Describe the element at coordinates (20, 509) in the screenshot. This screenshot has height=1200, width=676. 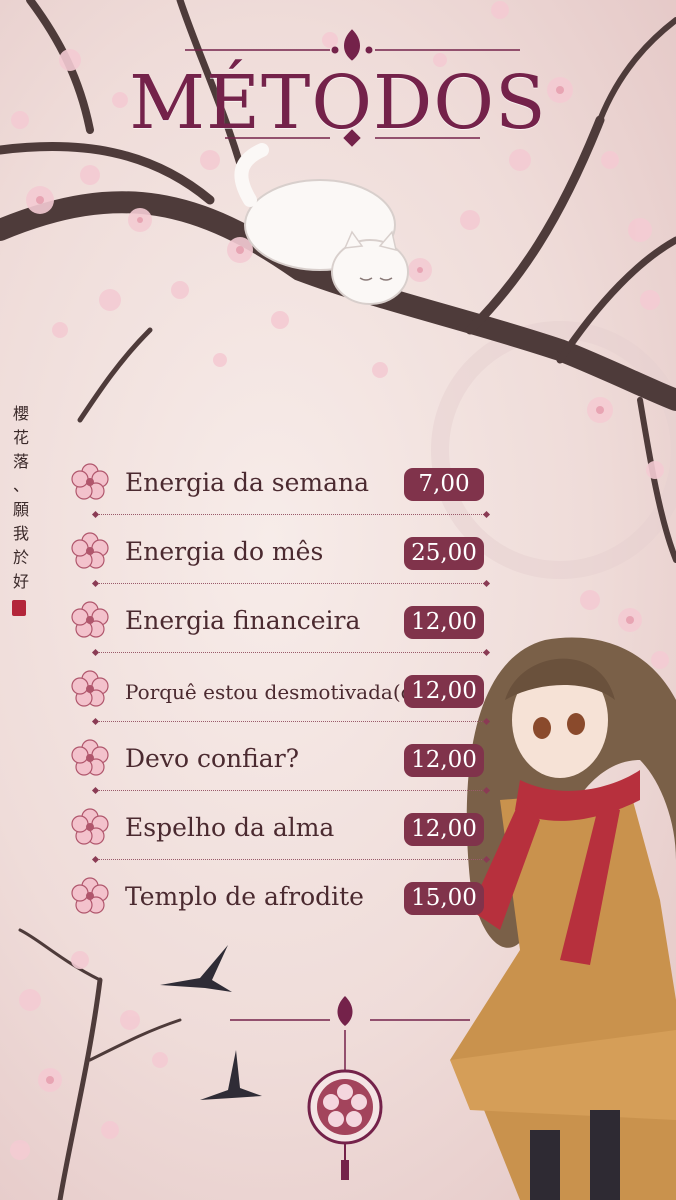
I see `poem-char: 願` at that location.